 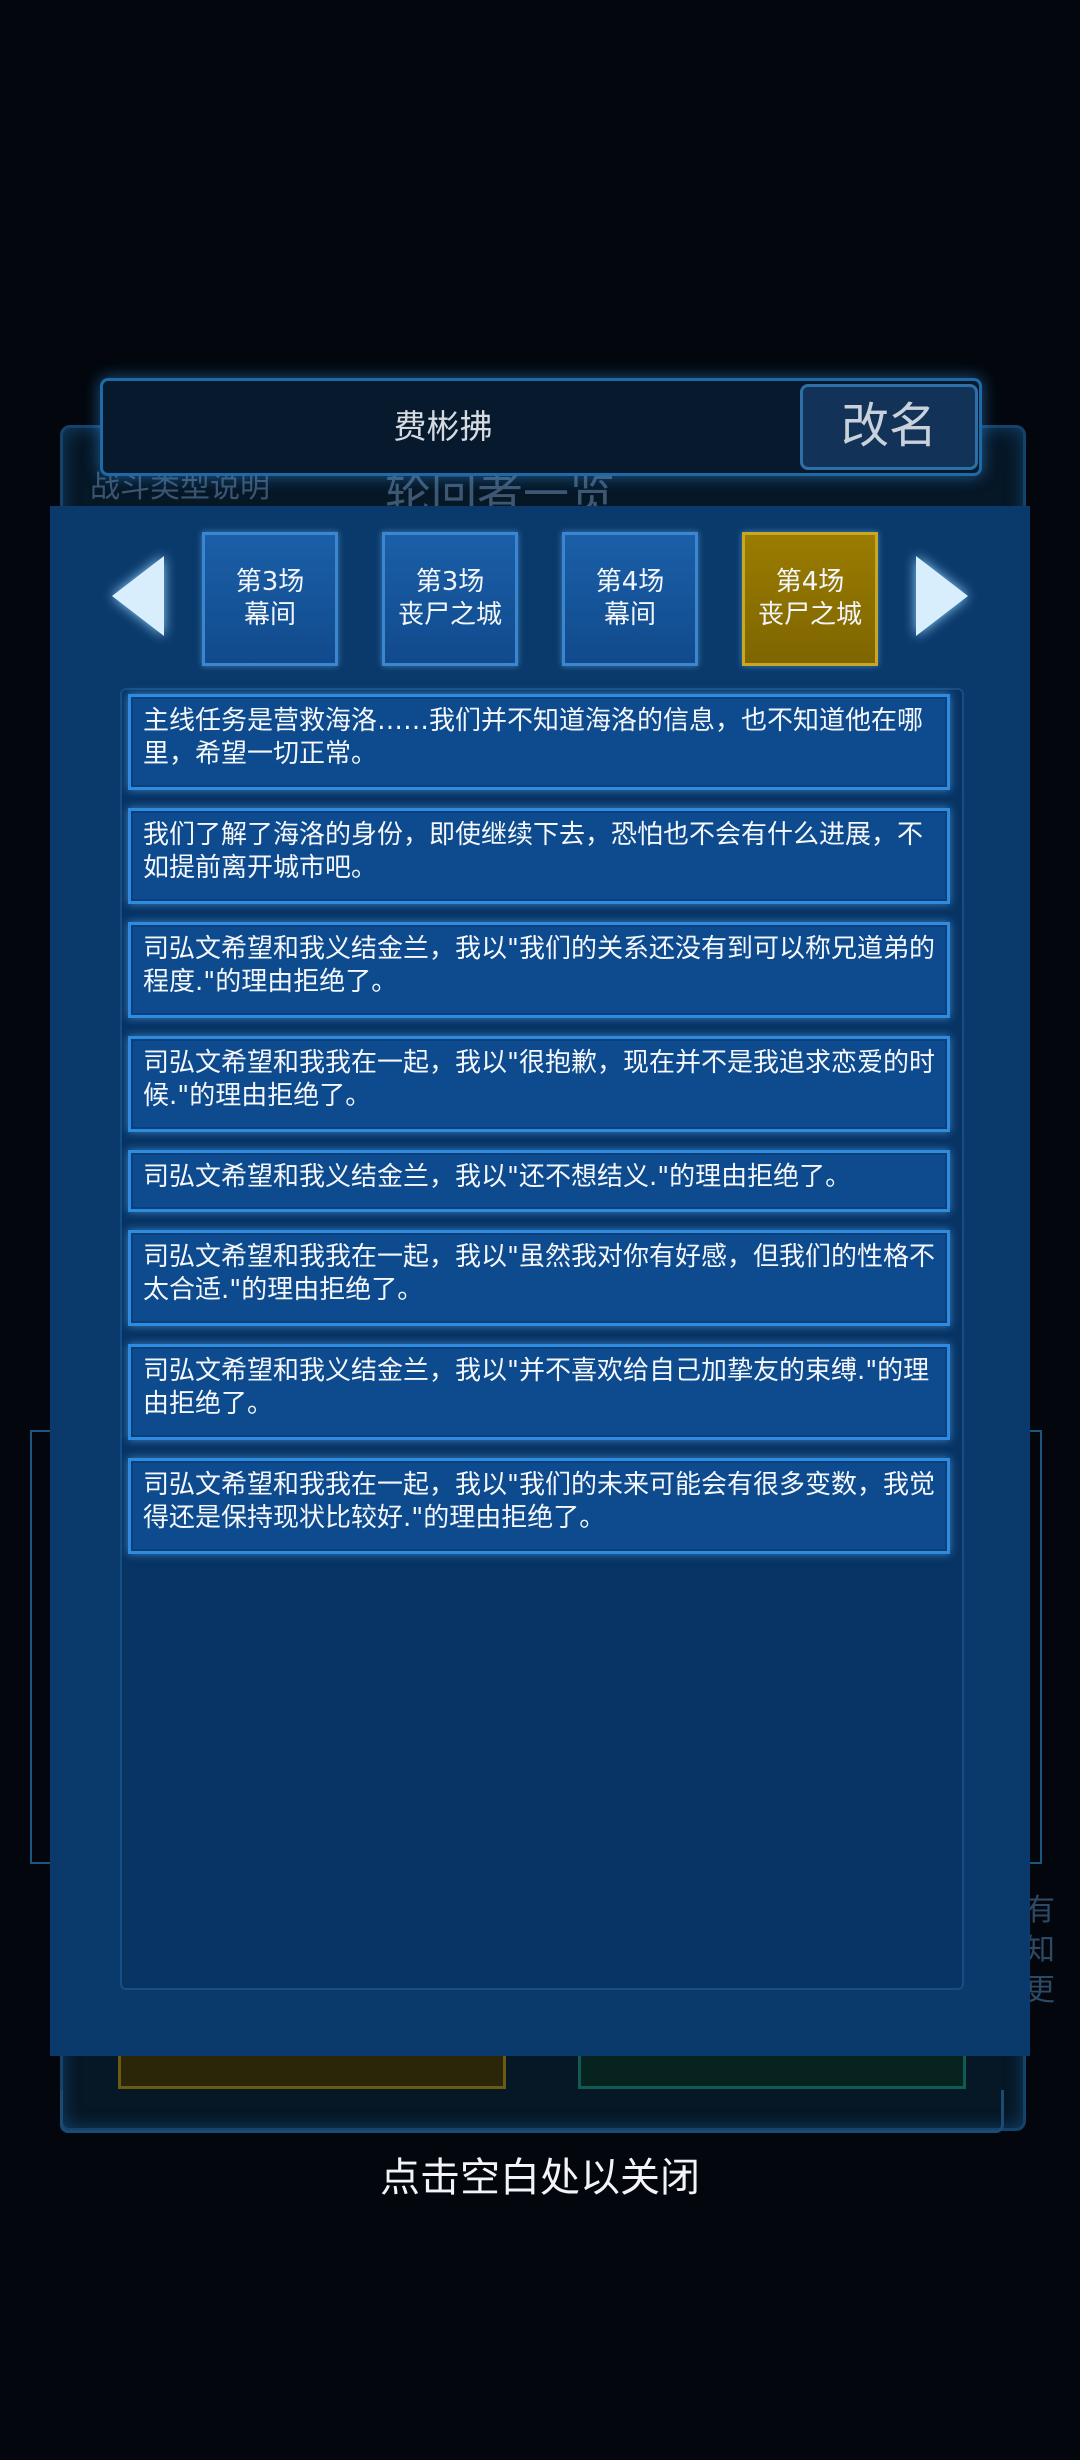 What do you see at coordinates (889, 427) in the screenshot?
I see `rename-button: 改名` at bounding box center [889, 427].